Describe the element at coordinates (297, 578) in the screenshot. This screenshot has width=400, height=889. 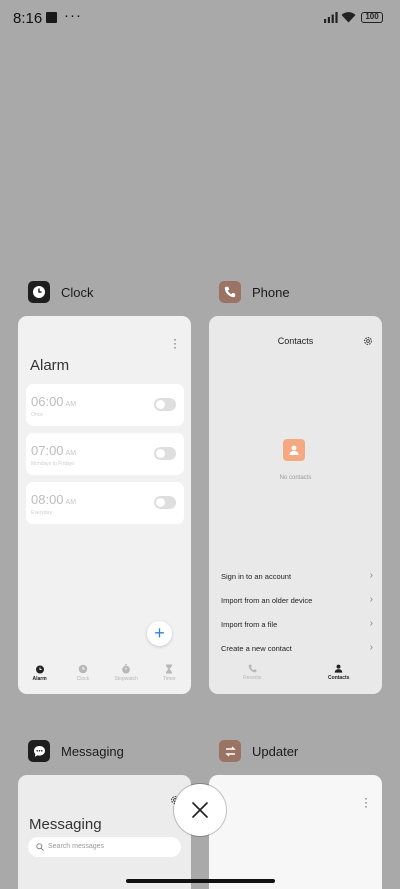
I see `option-row: Sign in to an account ›` at that location.